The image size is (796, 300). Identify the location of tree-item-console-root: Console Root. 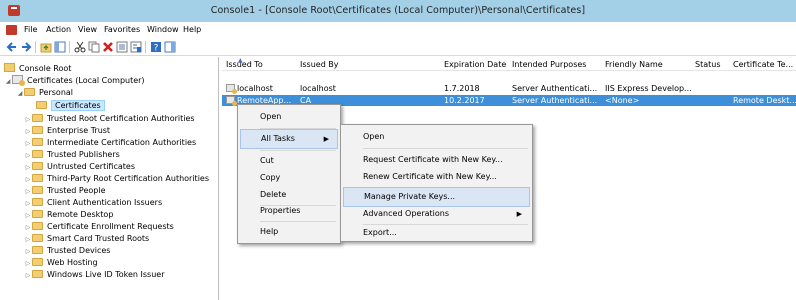
(37, 69).